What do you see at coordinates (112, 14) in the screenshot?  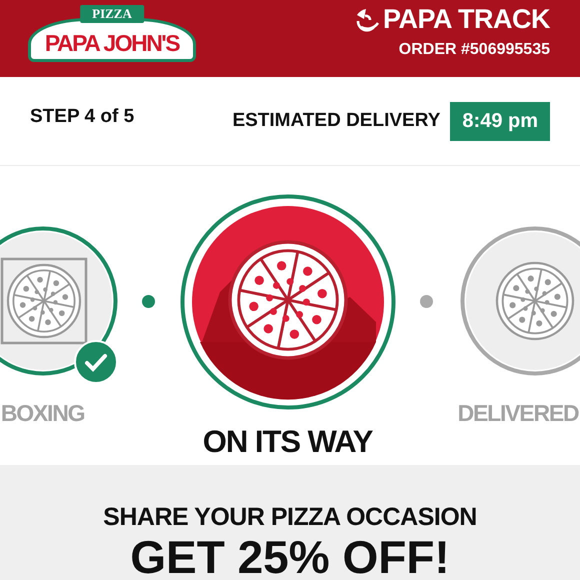 I see `logo-banner: PIZZA` at bounding box center [112, 14].